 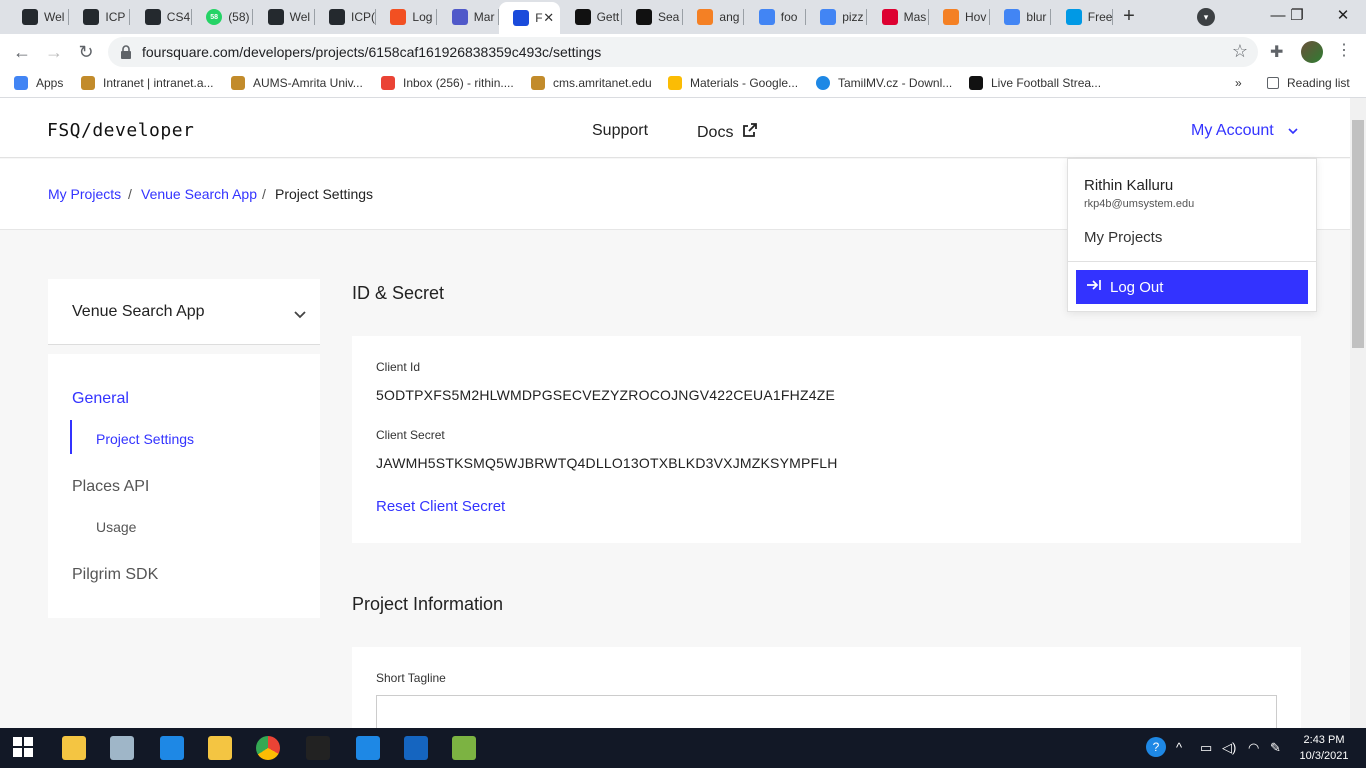 What do you see at coordinates (620, 131) in the screenshot?
I see `support-link: Support` at bounding box center [620, 131].